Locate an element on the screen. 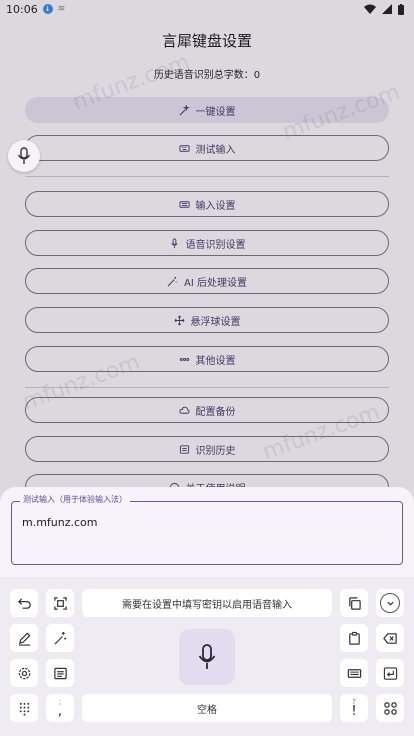 This screenshot has height=736, width=414. cloud-icon is located at coordinates (184, 410).